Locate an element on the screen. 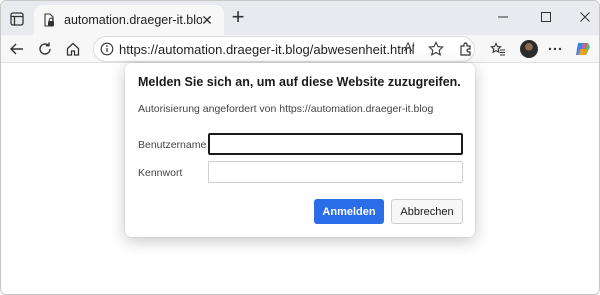 The width and height of the screenshot is (600, 295). username-input is located at coordinates (335, 144).